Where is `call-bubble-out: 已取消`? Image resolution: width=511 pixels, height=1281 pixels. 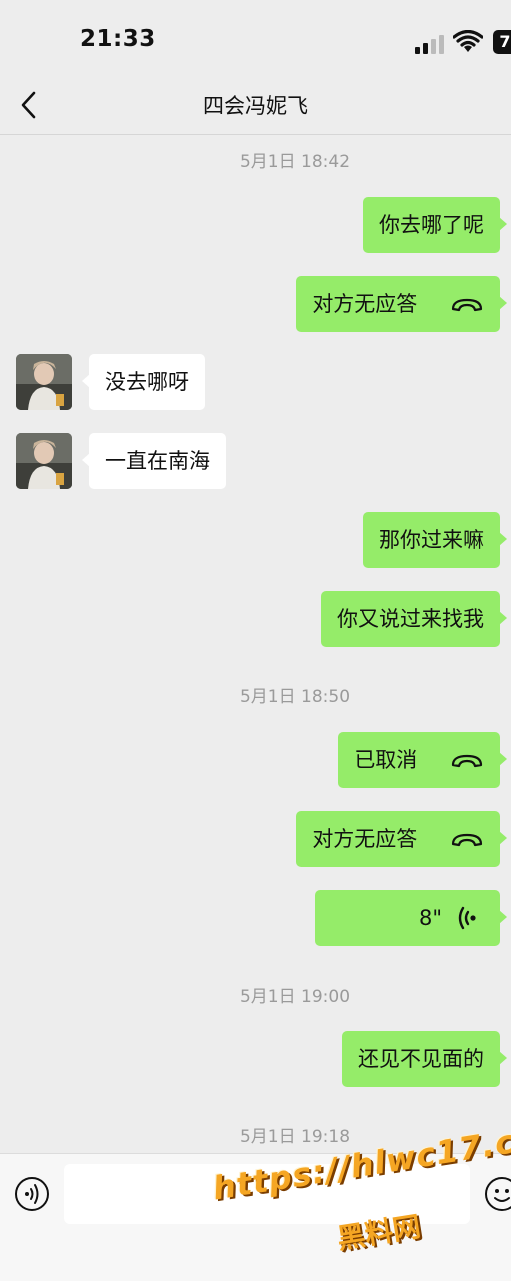 call-bubble-out: 已取消 is located at coordinates (422, 760).